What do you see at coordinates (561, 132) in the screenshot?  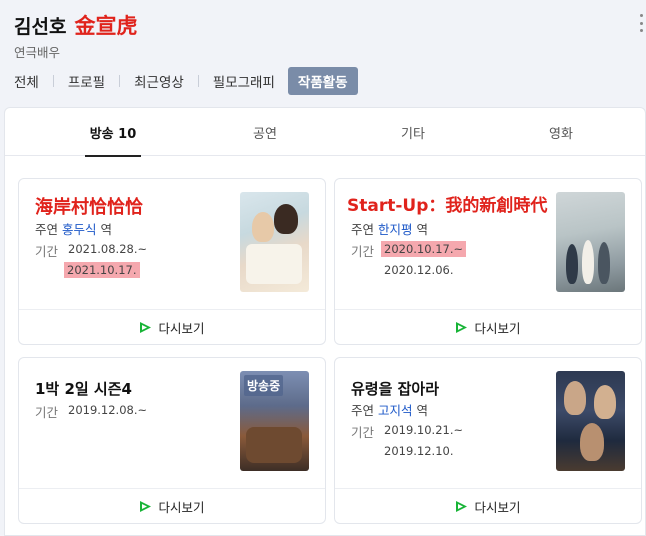 I see `tab-movie: 영화` at bounding box center [561, 132].